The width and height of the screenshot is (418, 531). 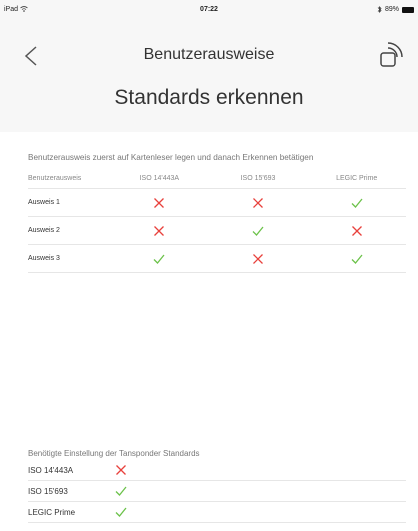 I want to click on required-list-body: ISO 14'443A ISO 15'693 LEGIC Prime, so click(x=217, y=491).